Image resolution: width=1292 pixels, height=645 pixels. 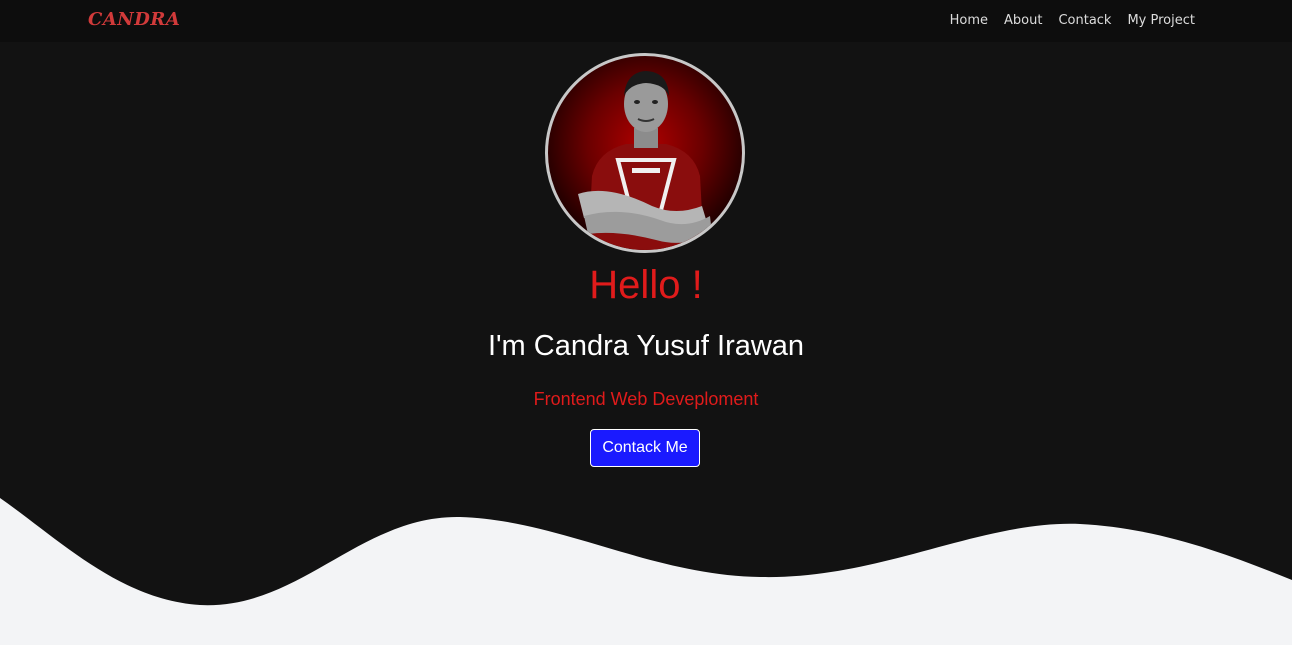 I want to click on nav-link-contack: Contack, so click(x=1084, y=20).